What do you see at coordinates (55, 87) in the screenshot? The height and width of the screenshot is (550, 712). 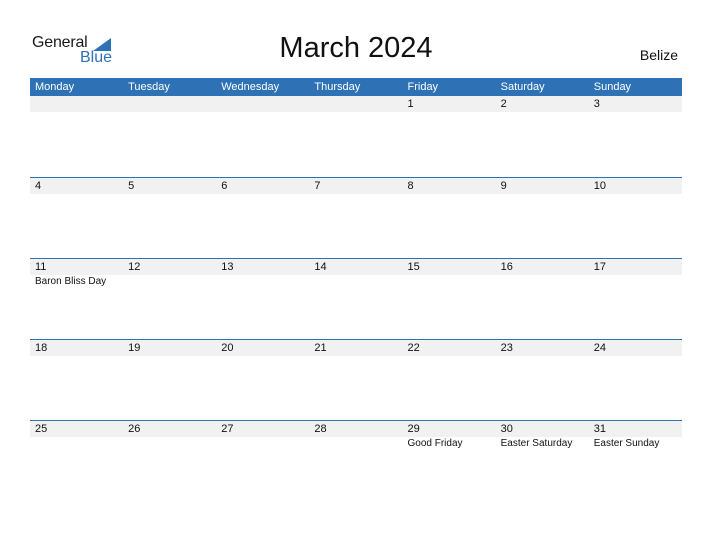 I see `weekday-monday: Monday` at bounding box center [55, 87].